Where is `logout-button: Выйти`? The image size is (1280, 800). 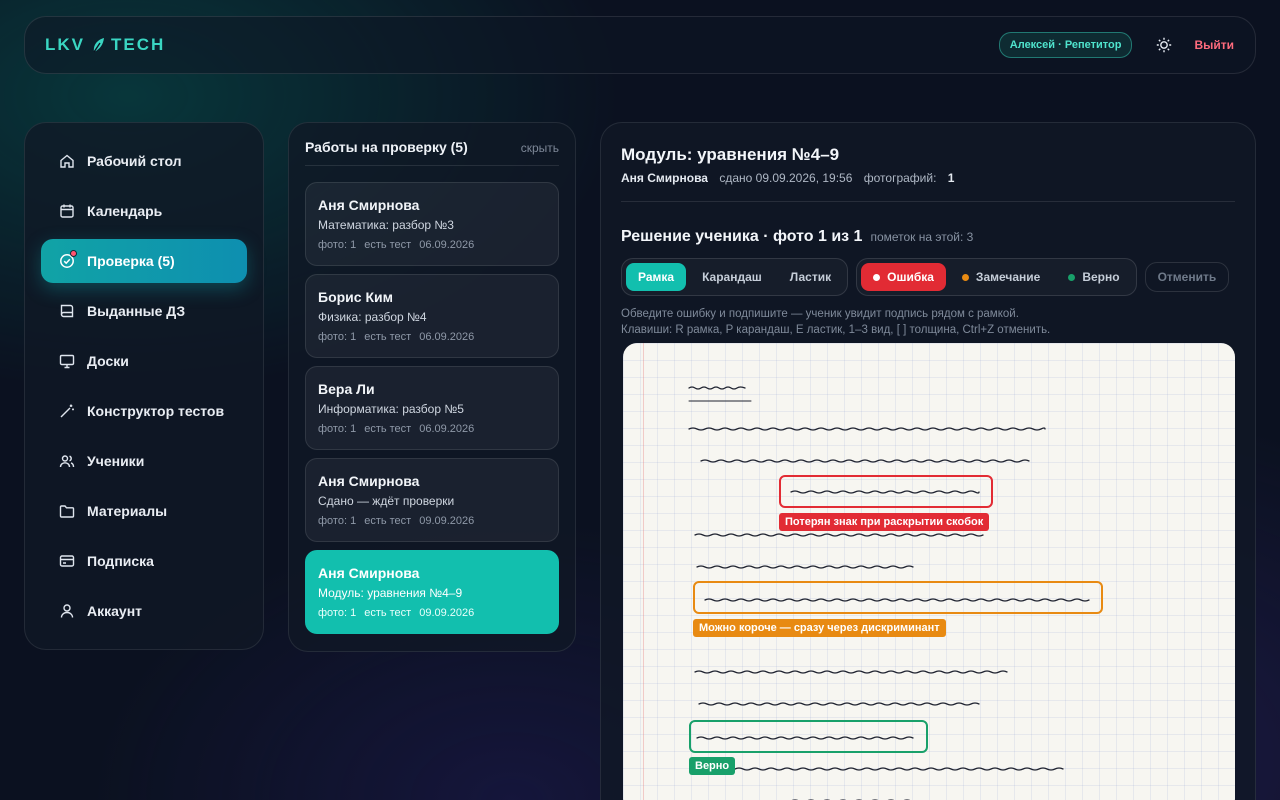 logout-button: Выйти is located at coordinates (1214, 45).